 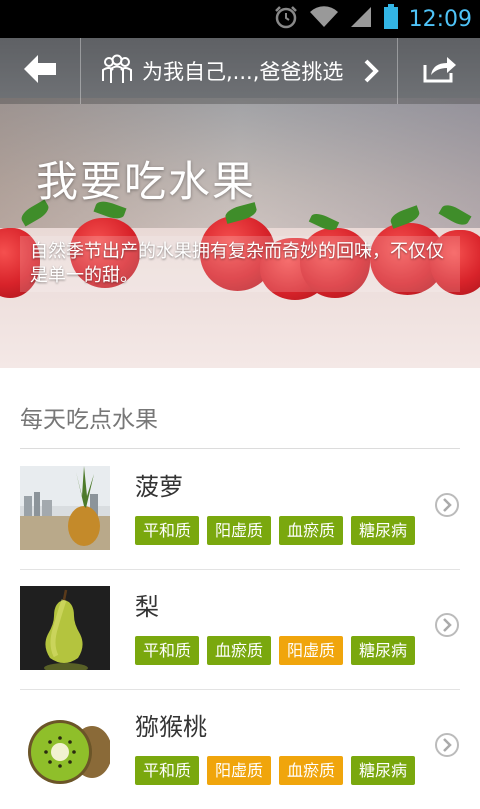 I want to click on family-member-selector: 为我自己,...,爸爸挑选, so click(x=239, y=71).